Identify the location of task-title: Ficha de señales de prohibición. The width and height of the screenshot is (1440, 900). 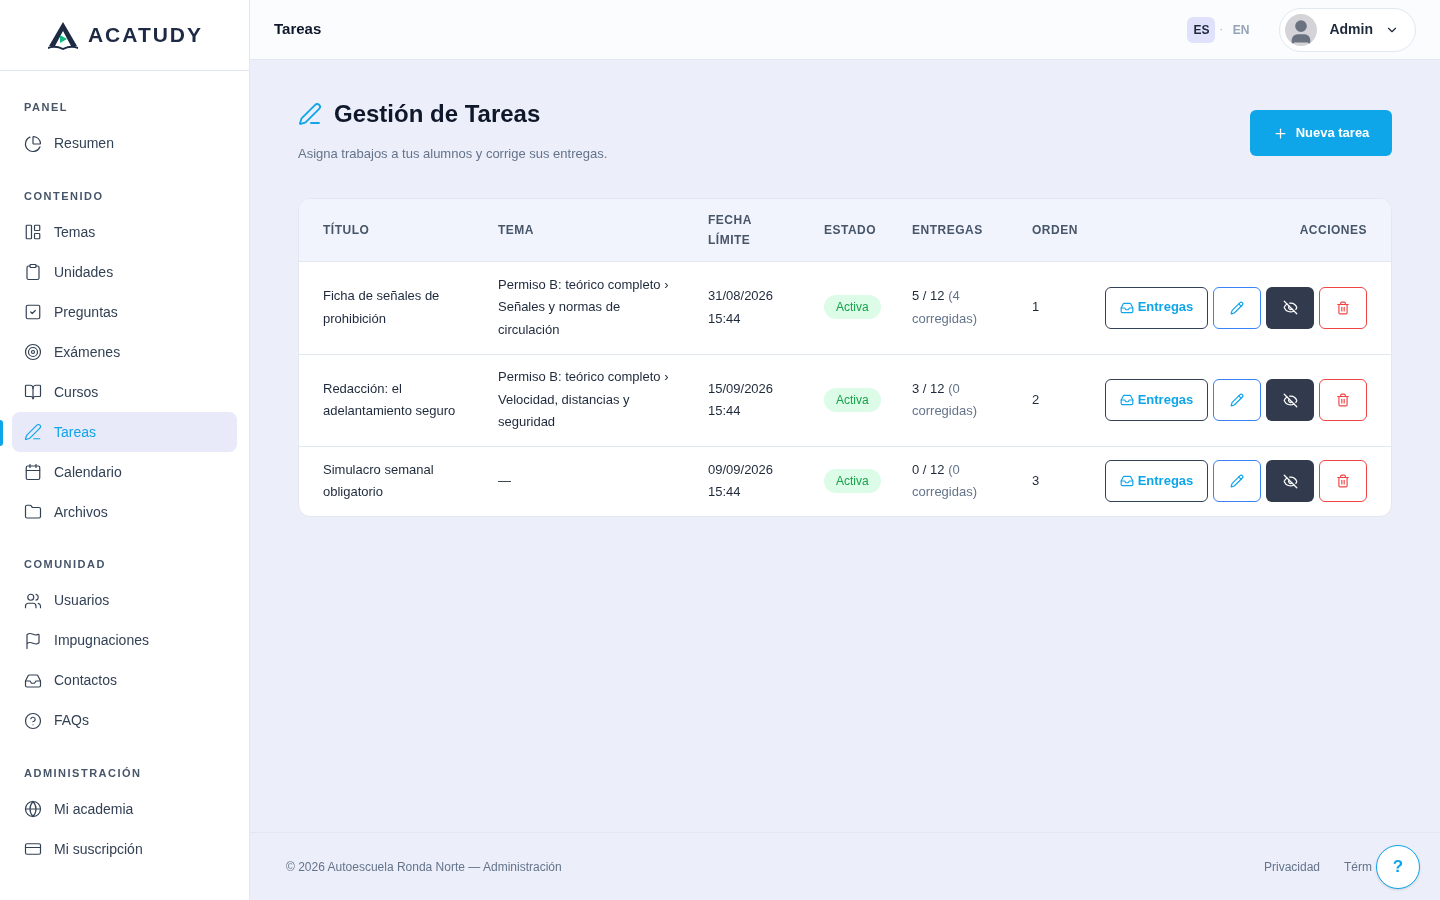
(382, 307).